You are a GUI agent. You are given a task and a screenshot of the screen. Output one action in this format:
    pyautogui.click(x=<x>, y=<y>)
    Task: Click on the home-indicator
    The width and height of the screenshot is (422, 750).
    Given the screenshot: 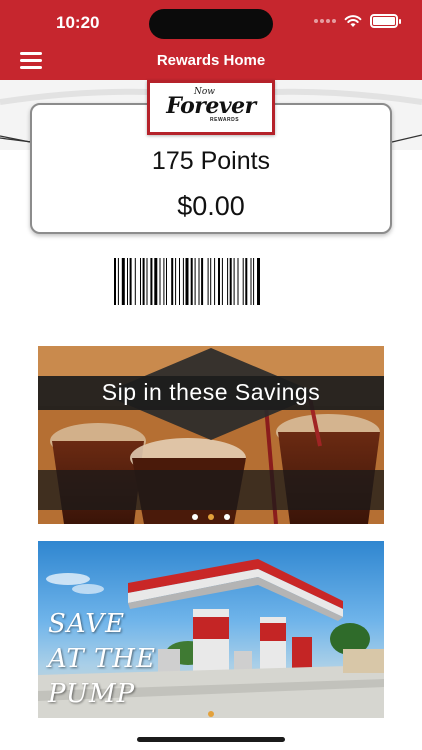 What is the action you would take?
    pyautogui.click(x=211, y=739)
    